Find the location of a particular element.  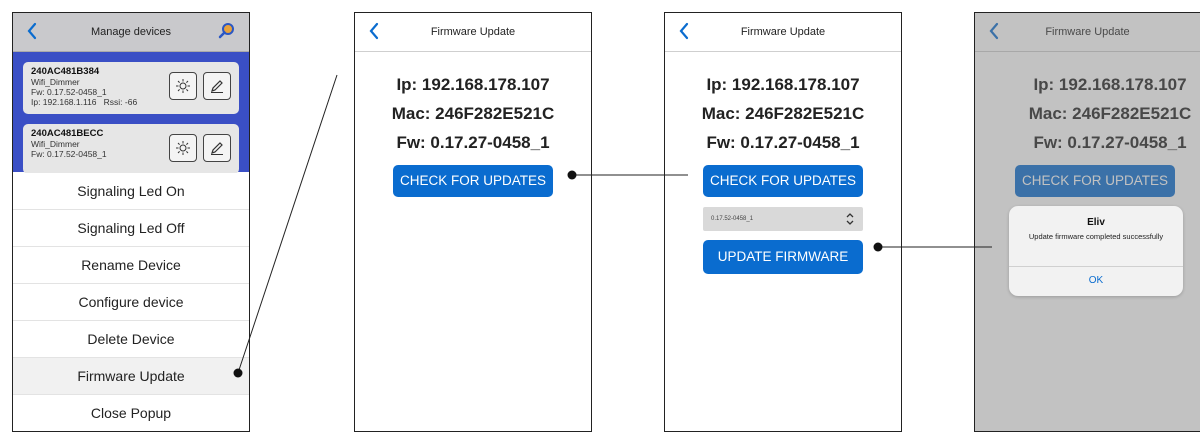

menu-item-close-popup: Close Popup is located at coordinates (131, 413).